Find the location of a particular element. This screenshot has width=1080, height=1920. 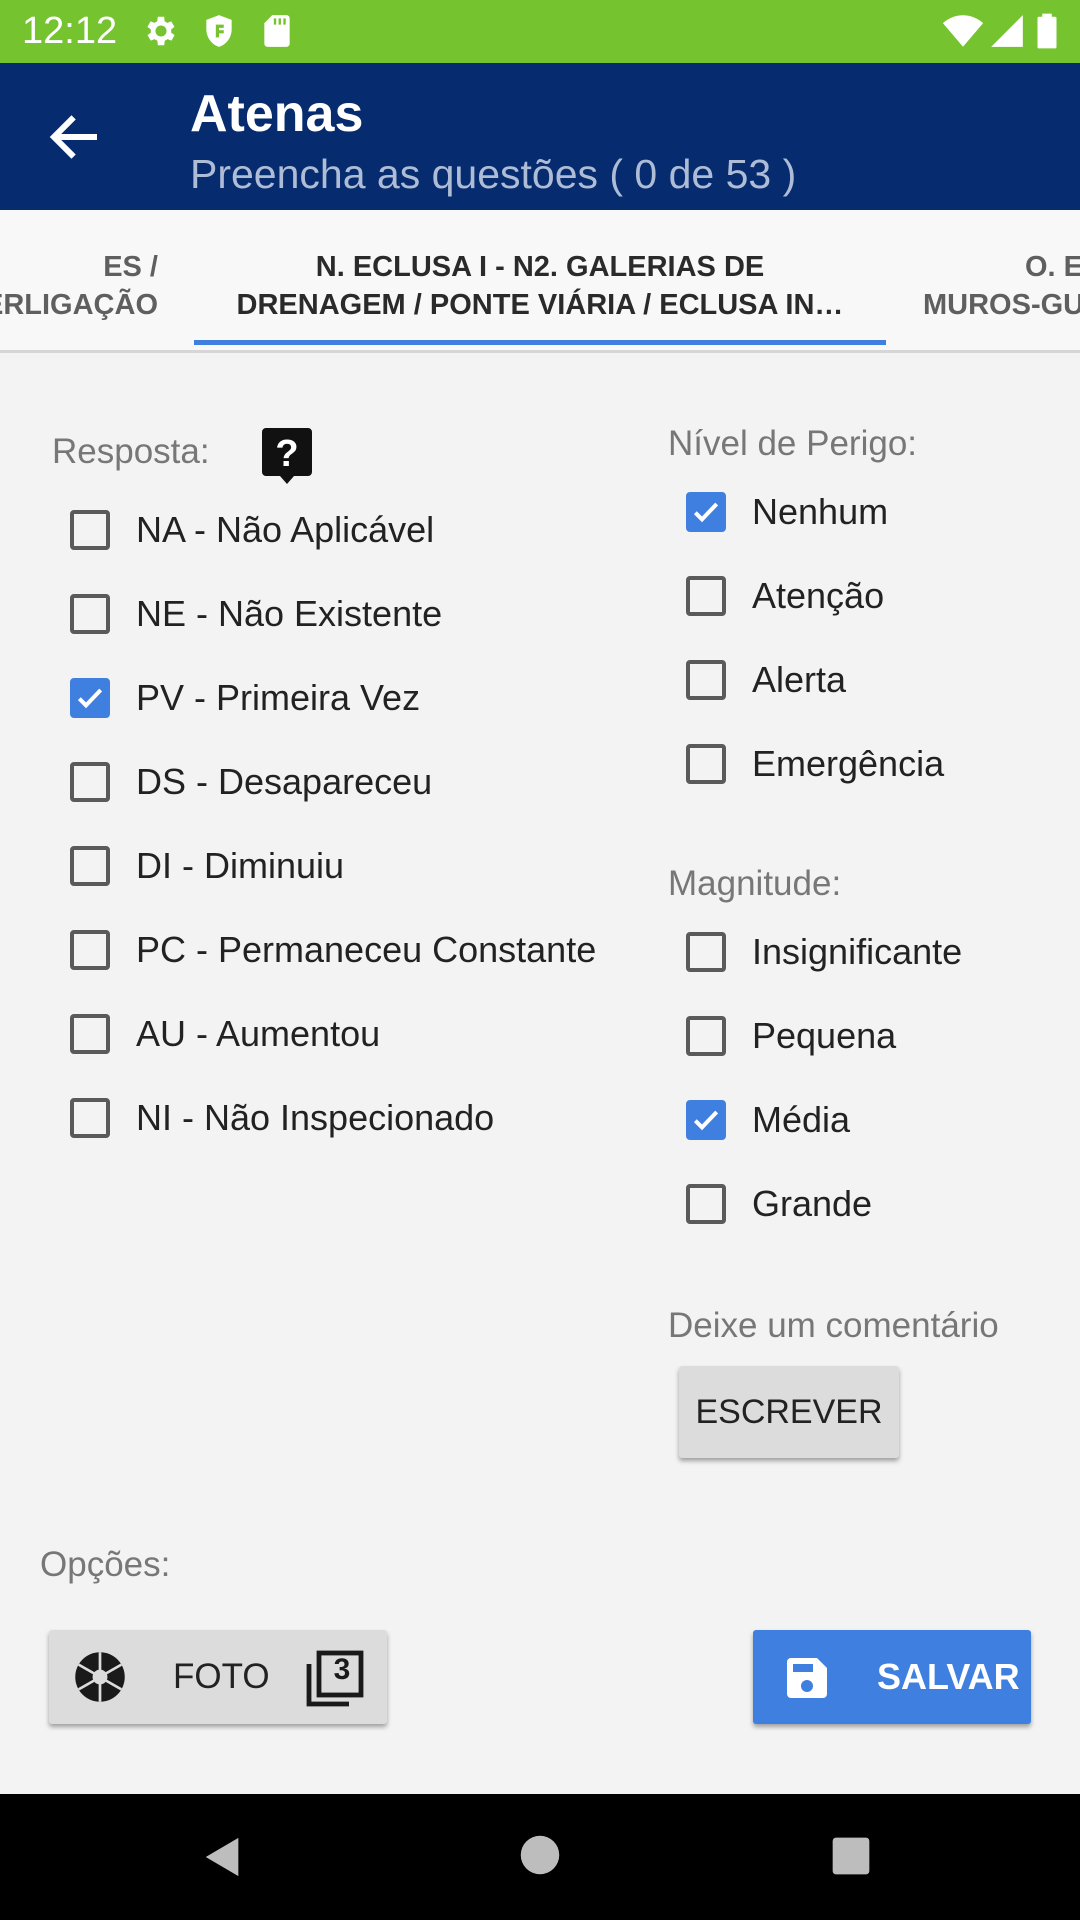

page-title: Atenas is located at coordinates (277, 114).